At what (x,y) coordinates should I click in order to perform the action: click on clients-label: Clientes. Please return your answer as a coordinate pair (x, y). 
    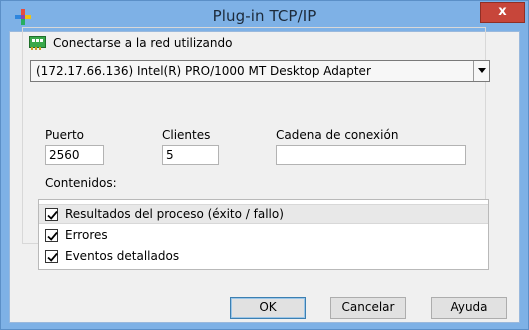
    Looking at the image, I should click on (186, 135).